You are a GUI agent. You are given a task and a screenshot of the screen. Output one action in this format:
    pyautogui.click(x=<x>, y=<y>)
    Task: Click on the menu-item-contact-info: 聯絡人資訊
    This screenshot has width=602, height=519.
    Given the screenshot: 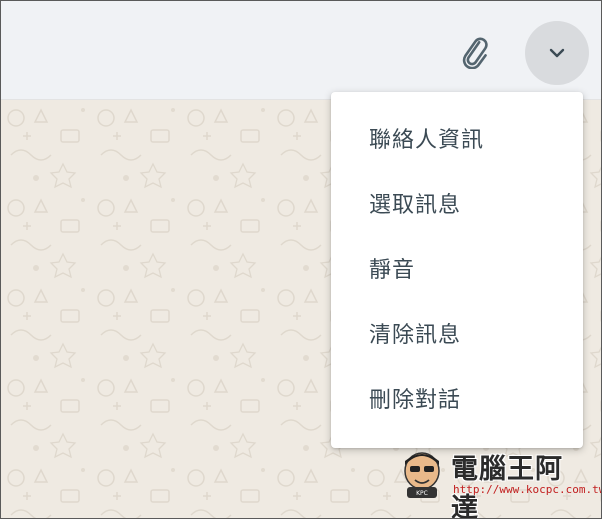 What is the action you would take?
    pyautogui.click(x=457, y=137)
    